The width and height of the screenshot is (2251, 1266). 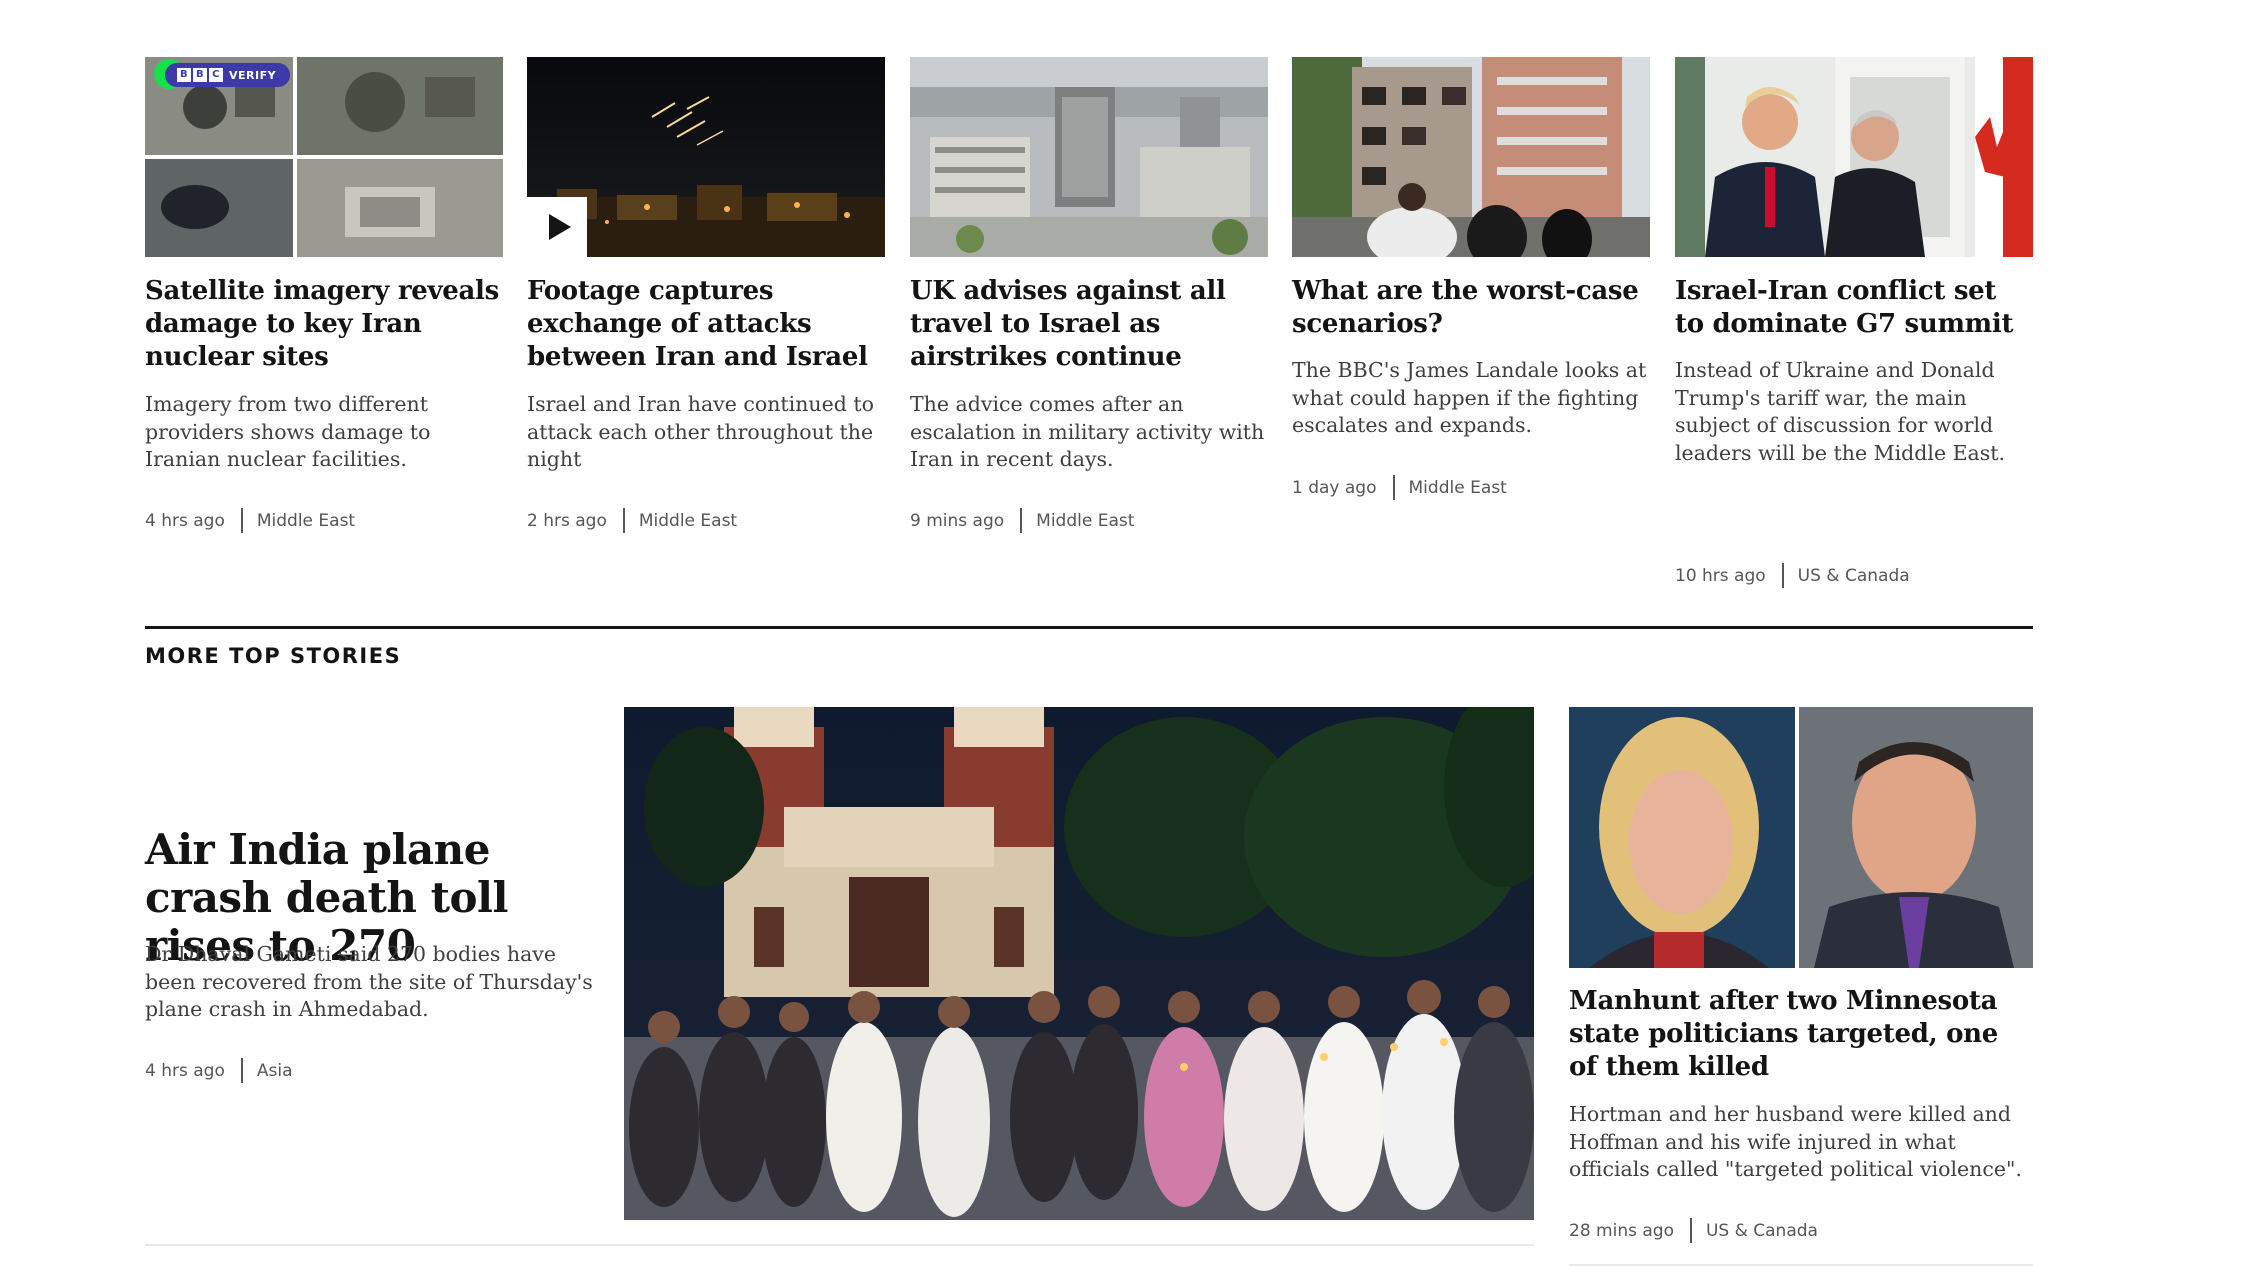 I want to click on lead-bottom-divider, so click(x=839, y=1245).